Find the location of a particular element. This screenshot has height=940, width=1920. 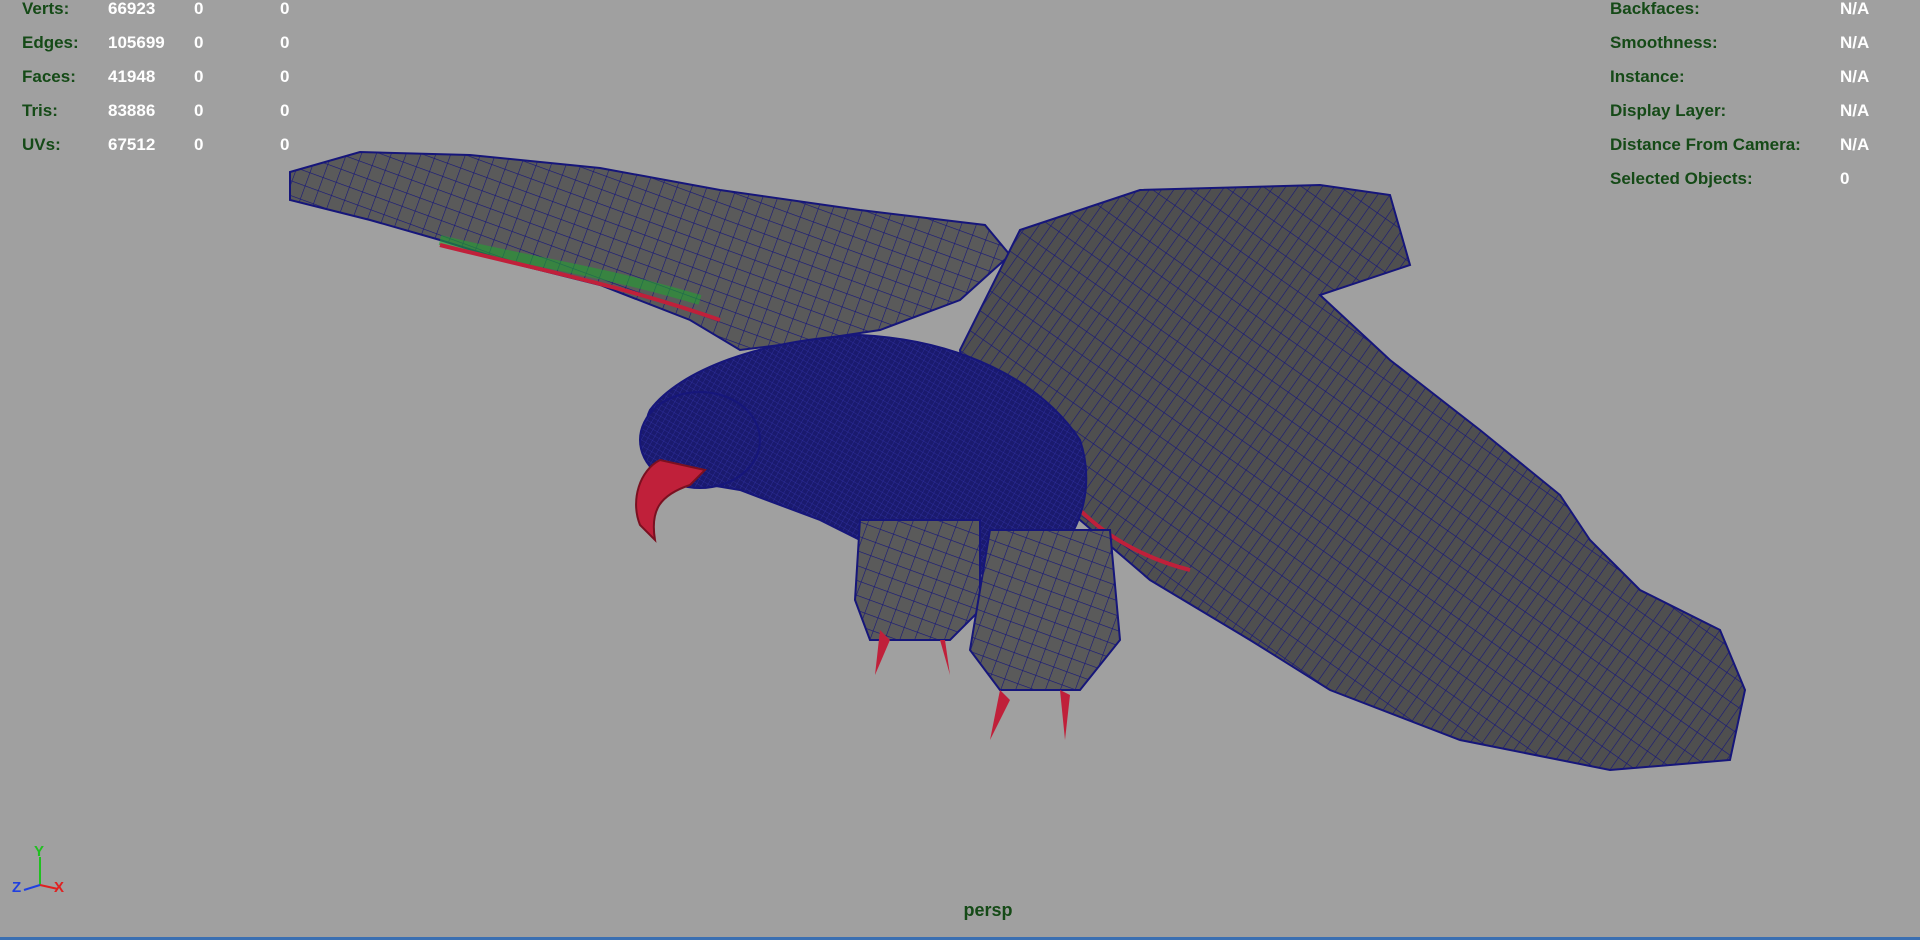

hud-row-right: Distance From Camera: N/A is located at coordinates (1760, 145).